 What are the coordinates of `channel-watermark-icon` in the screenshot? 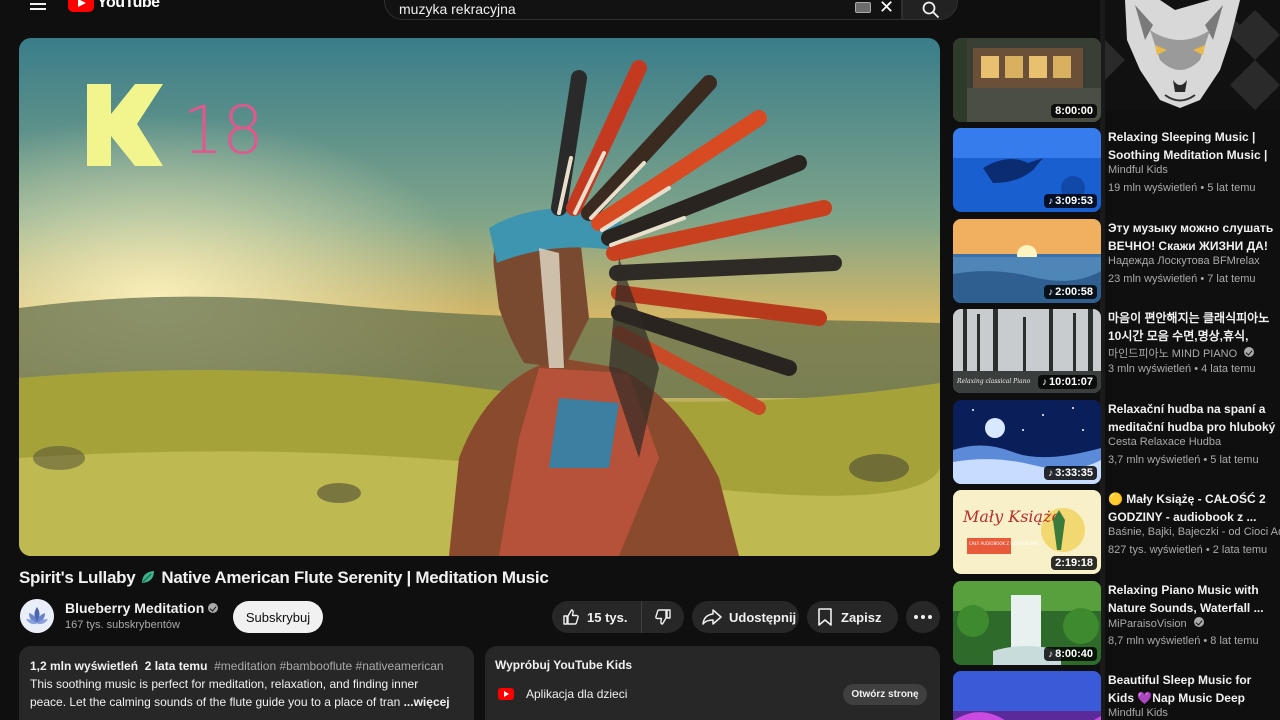 It's located at (125, 125).